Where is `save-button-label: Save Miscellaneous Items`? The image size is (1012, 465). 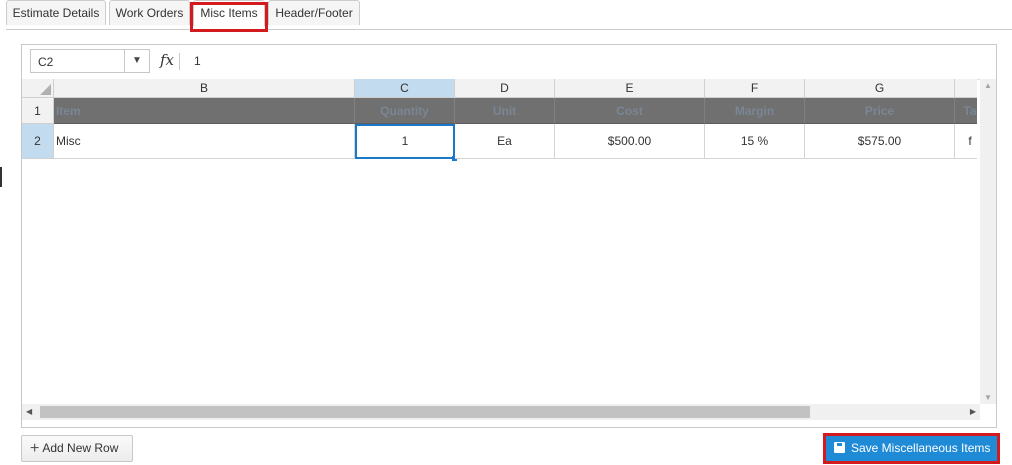
save-button-label: Save Miscellaneous Items is located at coordinates (921, 448).